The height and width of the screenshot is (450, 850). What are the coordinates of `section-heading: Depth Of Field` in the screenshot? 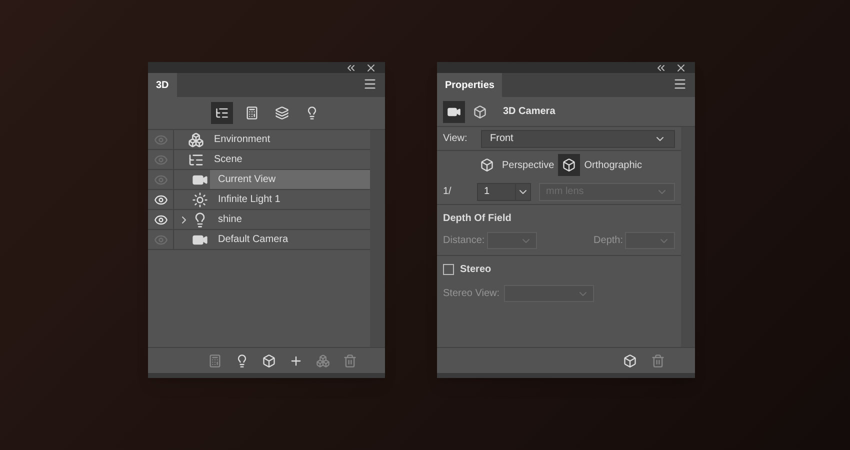 It's located at (477, 219).